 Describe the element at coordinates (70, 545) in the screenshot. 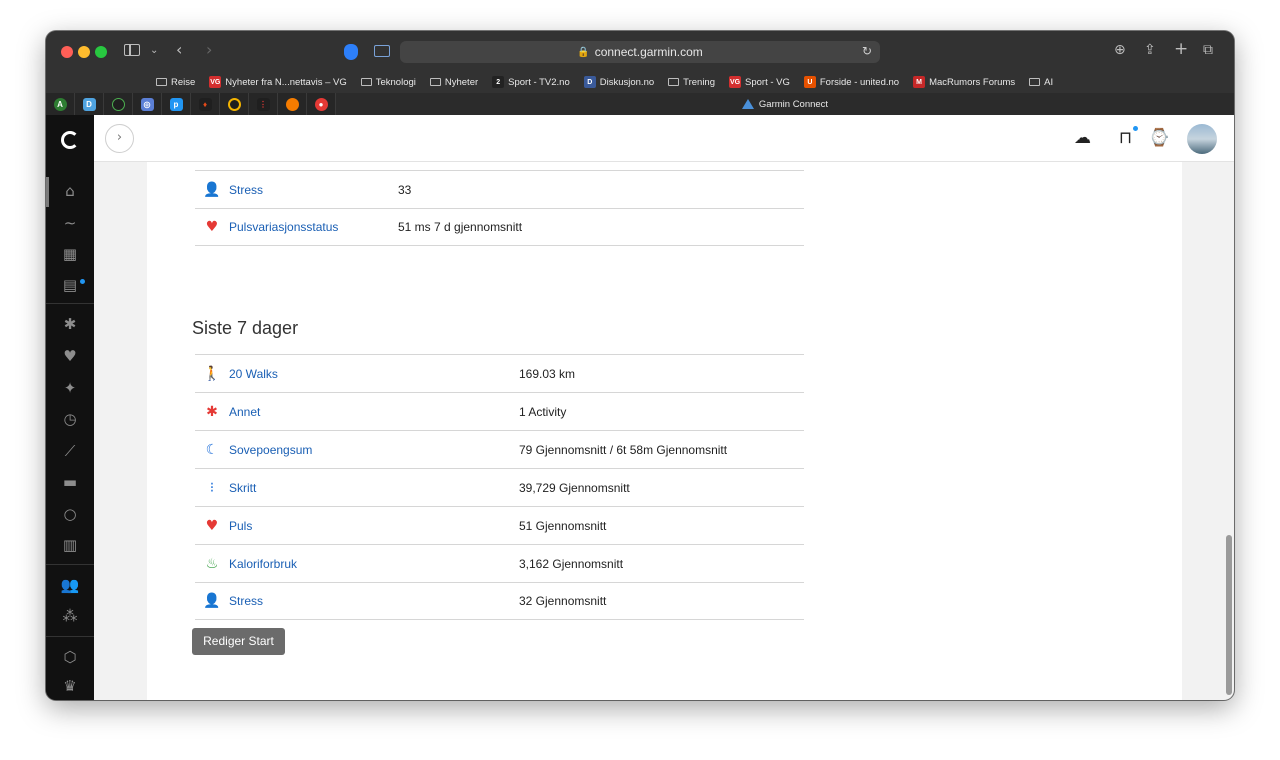

I see `reports-chart-icon: ▥` at that location.